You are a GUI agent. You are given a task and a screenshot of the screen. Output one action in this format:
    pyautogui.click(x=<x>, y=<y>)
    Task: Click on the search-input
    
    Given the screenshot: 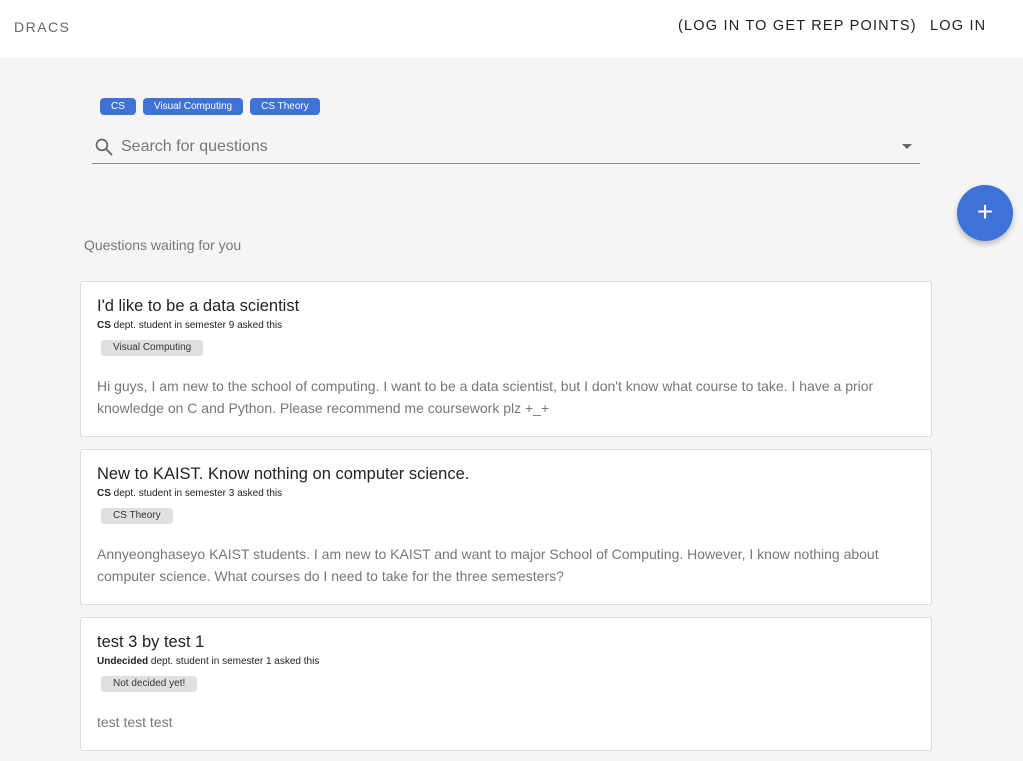 What is the action you would take?
    pyautogui.click(x=506, y=147)
    